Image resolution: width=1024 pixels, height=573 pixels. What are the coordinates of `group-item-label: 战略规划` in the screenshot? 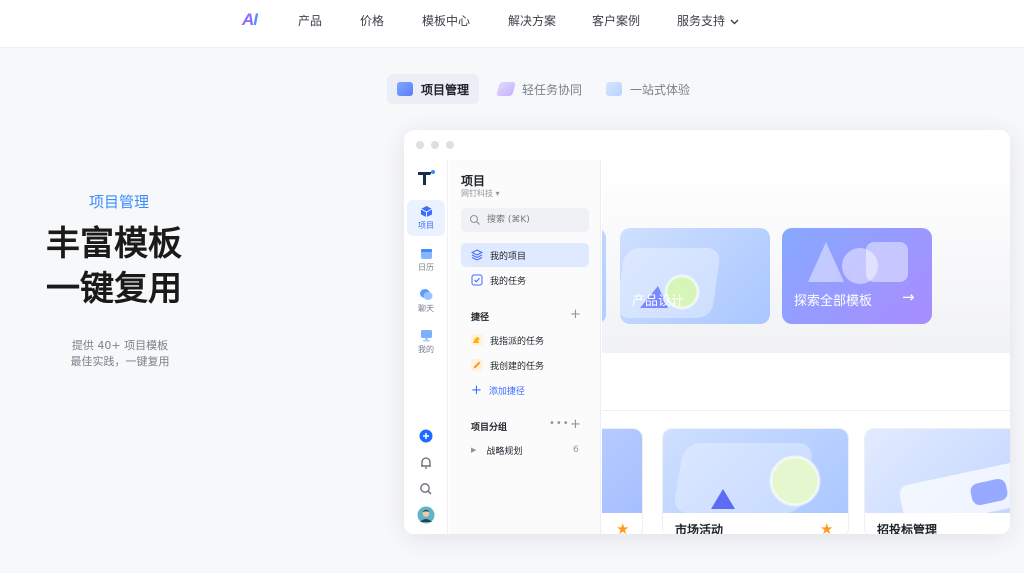 It's located at (504, 451).